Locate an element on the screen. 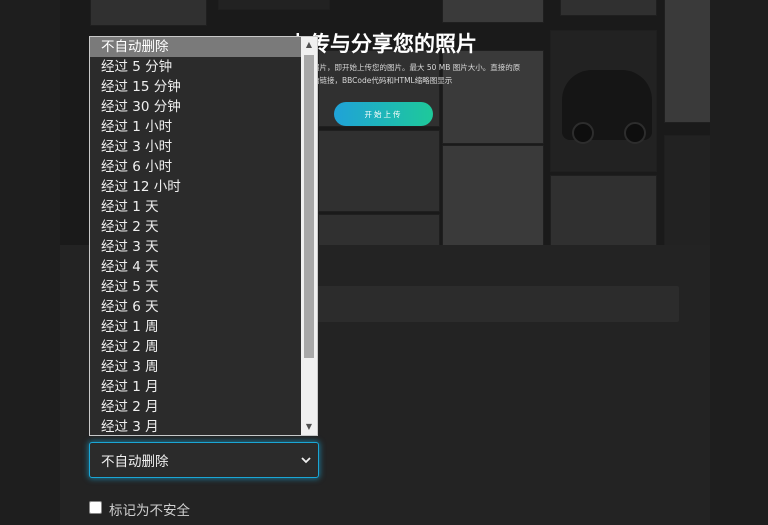 The height and width of the screenshot is (525, 768). dropdown-option: 不自动删除 is located at coordinates (196, 47).